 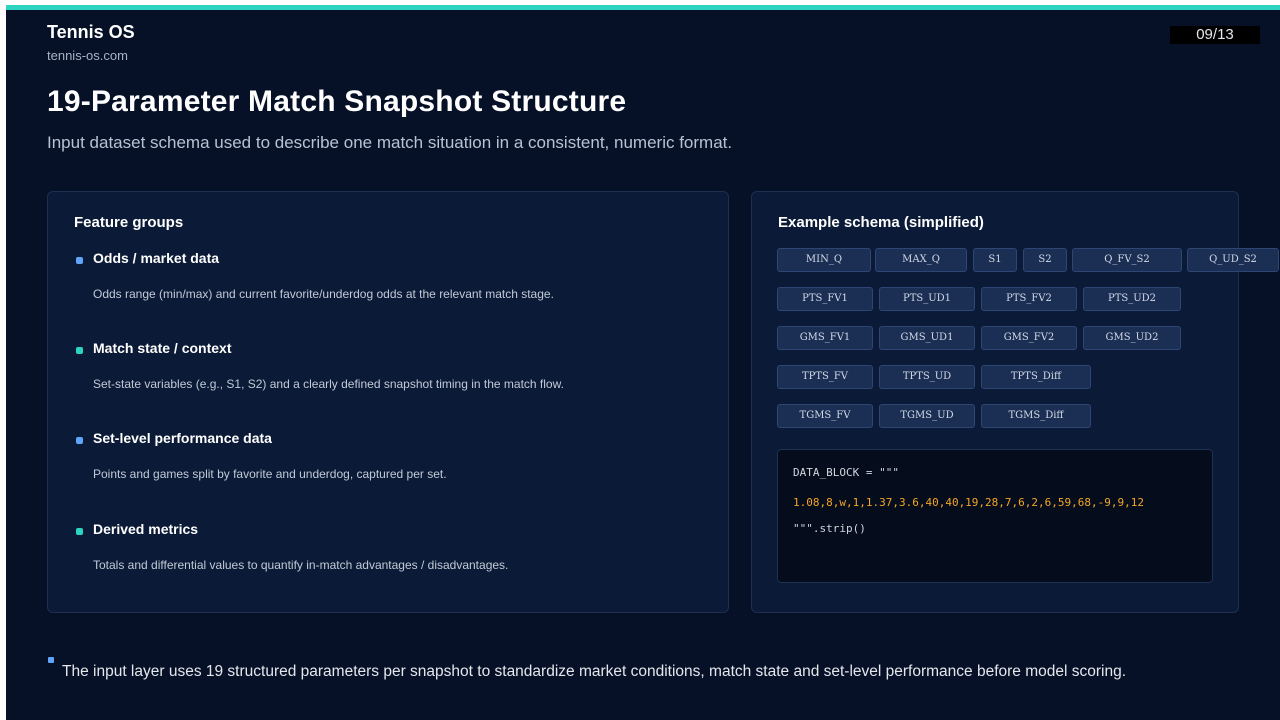 What do you see at coordinates (927, 299) in the screenshot?
I see `schema-field-chip: PTS_UD1` at bounding box center [927, 299].